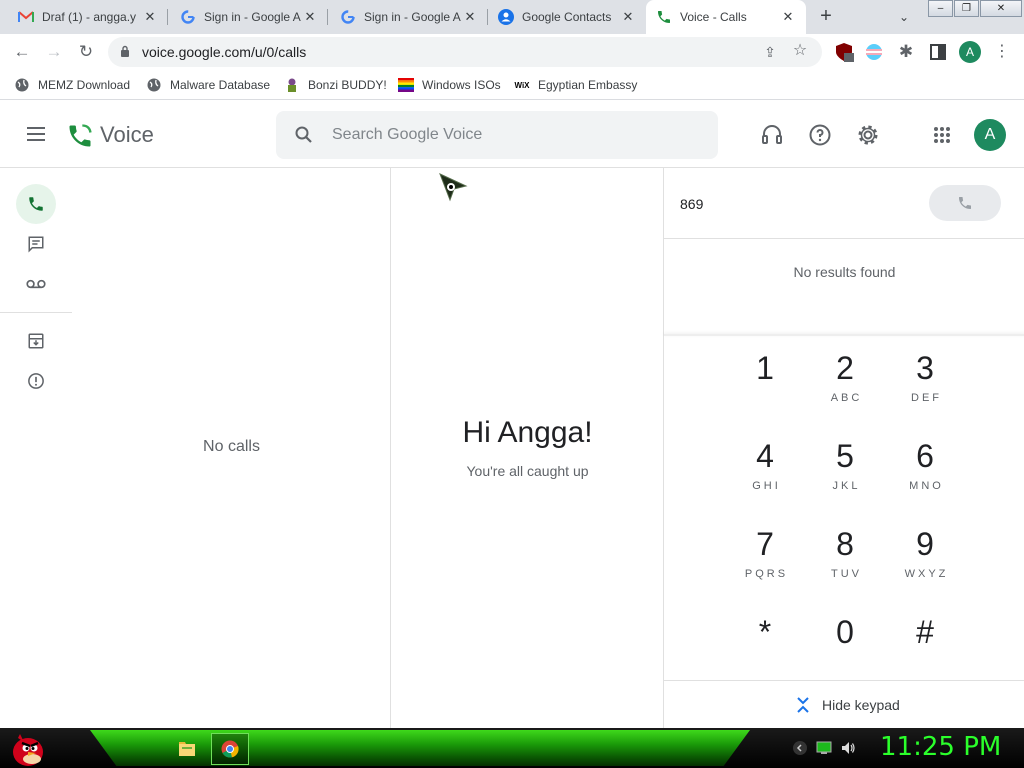 Image resolution: width=1024 pixels, height=768 pixels. What do you see at coordinates (465, 52) in the screenshot?
I see `address-bar: voice.google.com/u/0/calls ⇪ ☆` at bounding box center [465, 52].